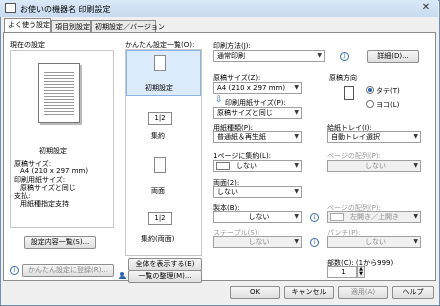 This screenshot has height=306, width=440. Describe the element at coordinates (355, 137) in the screenshot. I see `tray-value: 自動トレイ選択` at that location.